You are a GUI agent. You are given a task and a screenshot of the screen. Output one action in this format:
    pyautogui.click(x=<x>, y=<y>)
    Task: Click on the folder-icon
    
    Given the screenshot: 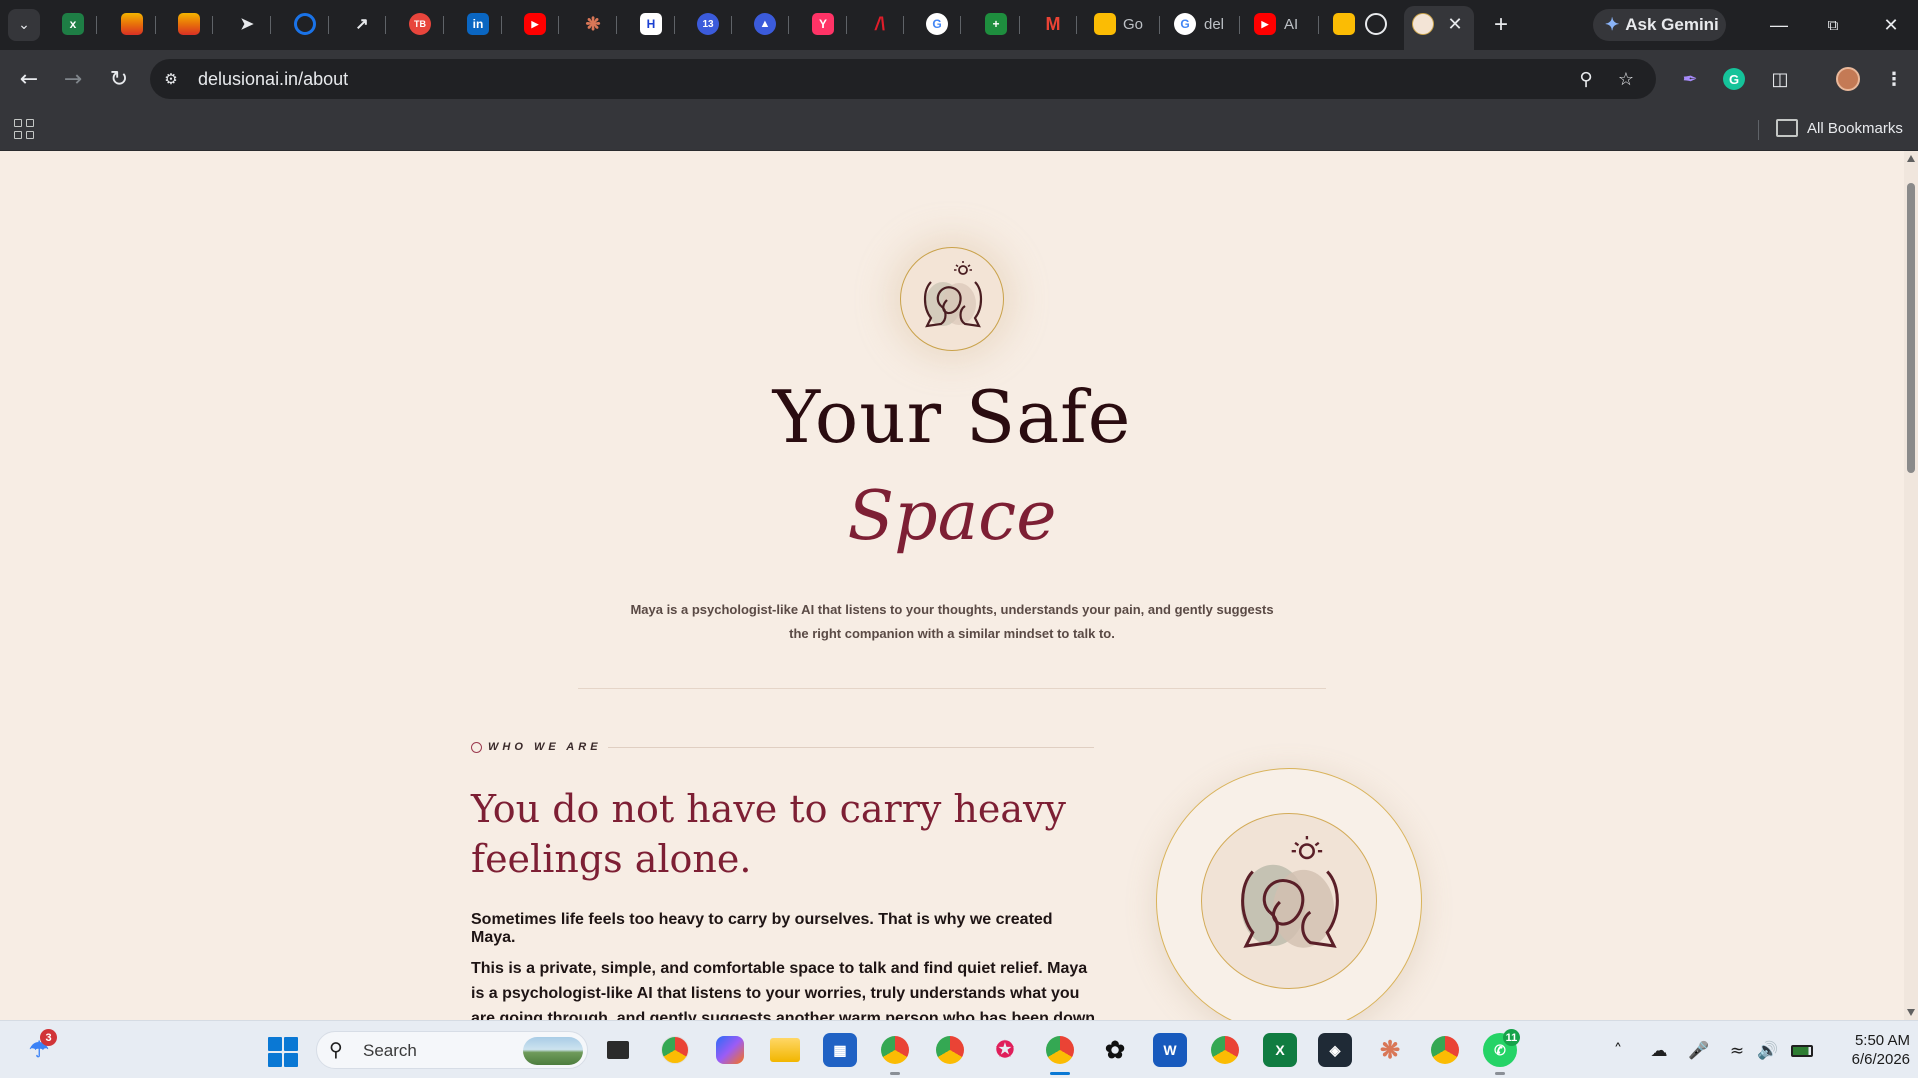 What is the action you would take?
    pyautogui.click(x=1787, y=128)
    